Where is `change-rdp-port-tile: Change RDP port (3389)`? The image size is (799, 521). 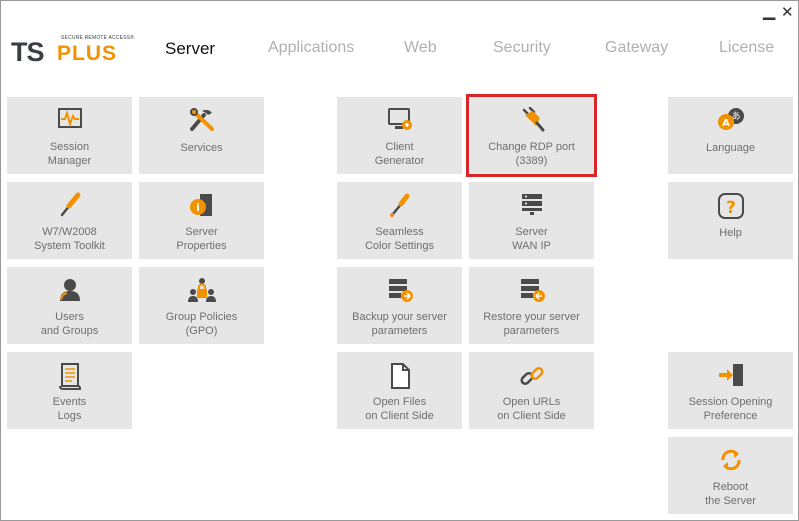
change-rdp-port-tile: Change RDP port (3389) is located at coordinates (531, 135).